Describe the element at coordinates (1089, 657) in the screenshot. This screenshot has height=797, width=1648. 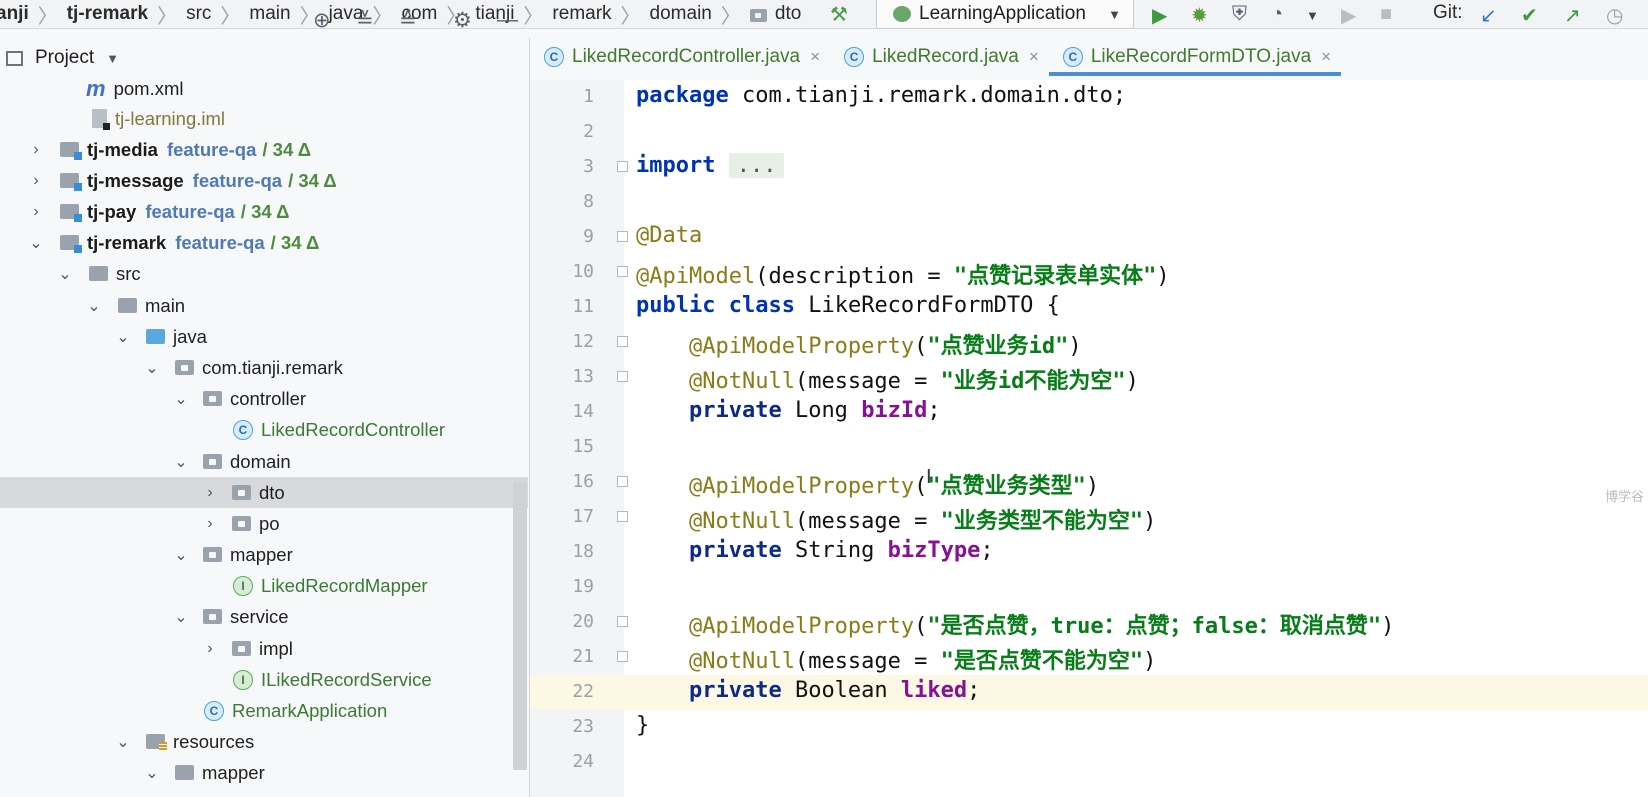
I see `code-line: 21 @NotNull(message = "是否点赞不能为空")` at that location.